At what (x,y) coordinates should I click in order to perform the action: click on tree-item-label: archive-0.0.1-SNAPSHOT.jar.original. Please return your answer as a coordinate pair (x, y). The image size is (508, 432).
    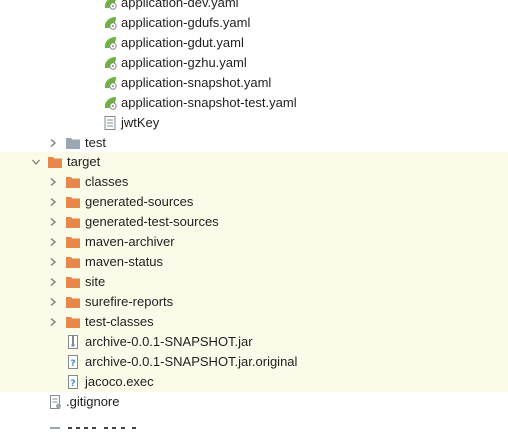
    Looking at the image, I should click on (191, 361).